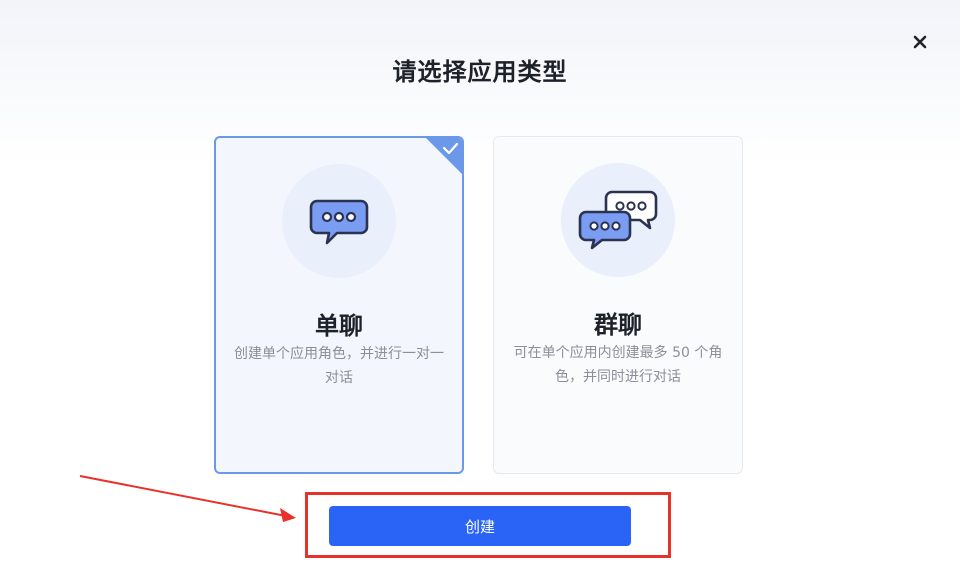 Image resolution: width=960 pixels, height=586 pixels. I want to click on create-button: 创建, so click(480, 526).